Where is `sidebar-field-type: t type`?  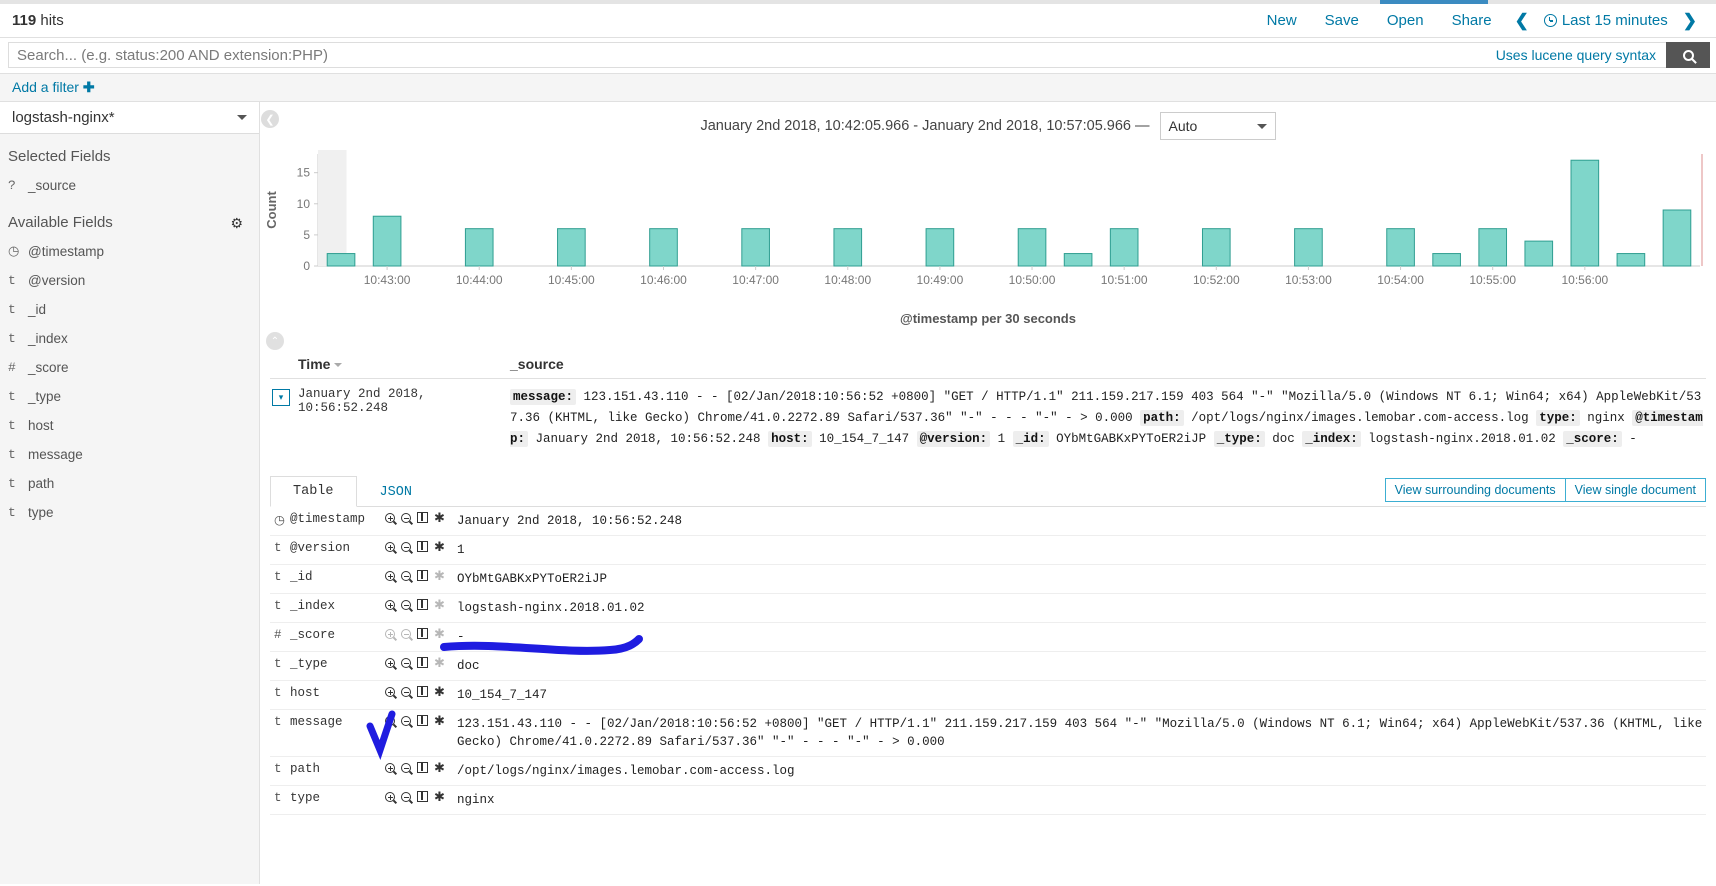 sidebar-field-type: t type is located at coordinates (129, 512).